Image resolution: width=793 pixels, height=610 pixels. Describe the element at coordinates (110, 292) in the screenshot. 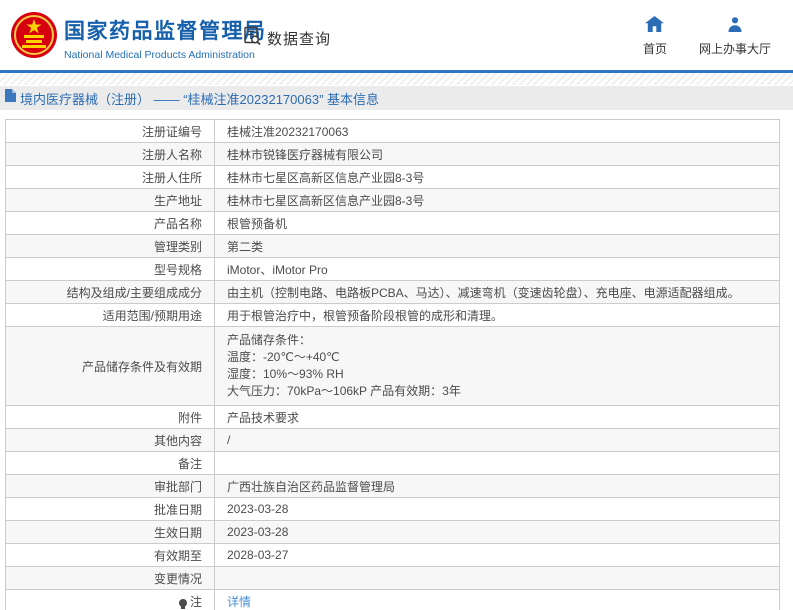

I see `row-label: 结构及组成/主要组成成分` at that location.